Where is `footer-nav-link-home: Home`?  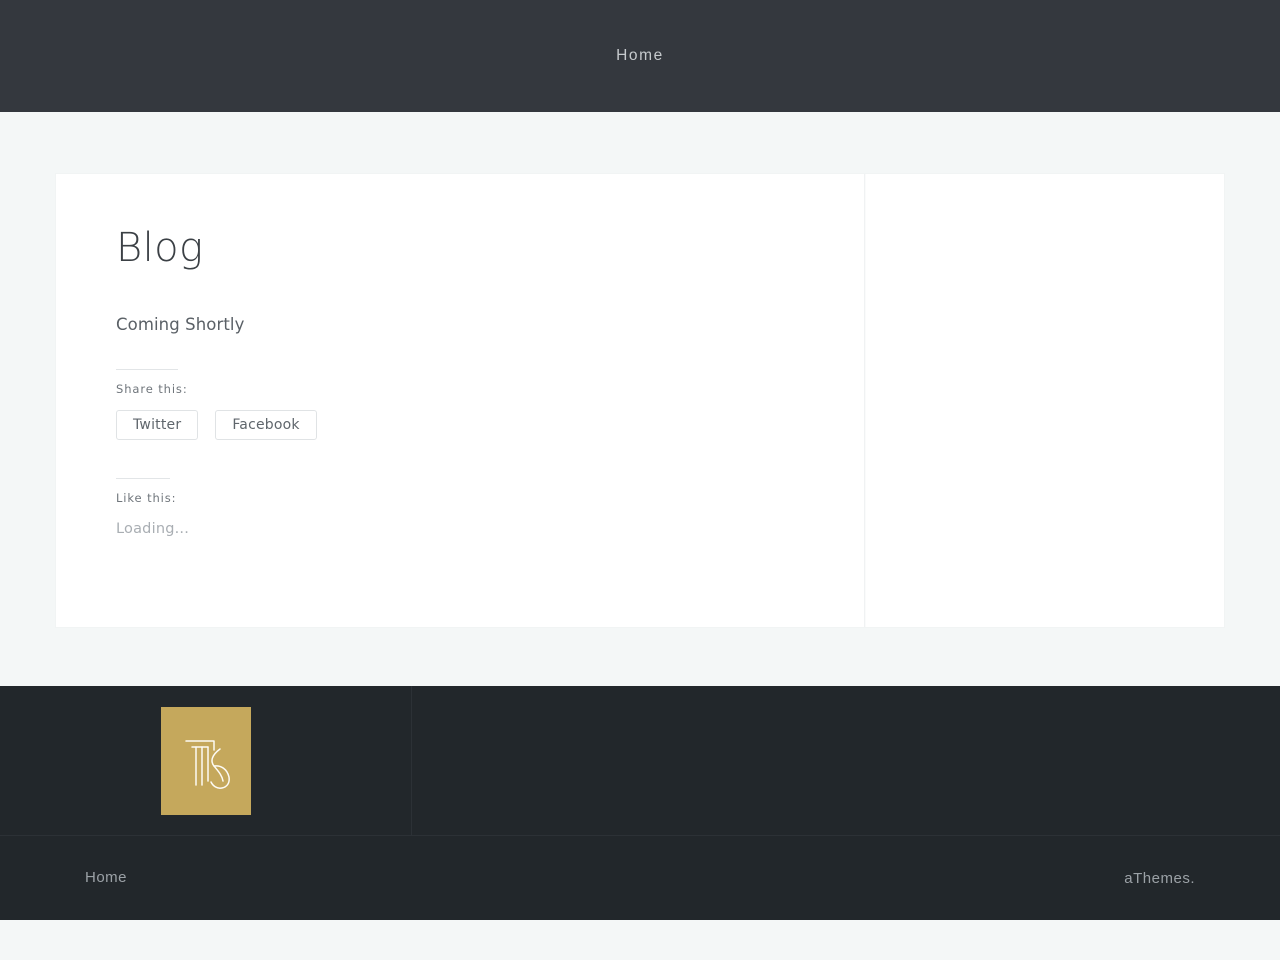
footer-nav-link-home: Home is located at coordinates (106, 877).